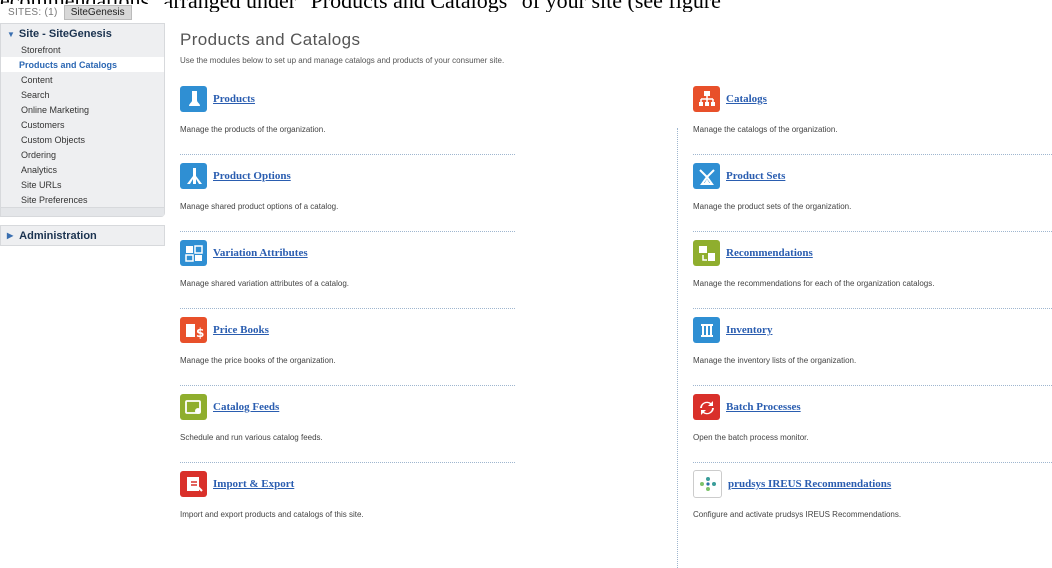 The width and height of the screenshot is (1052, 568). What do you see at coordinates (809, 484) in the screenshot?
I see `module-link: prudsys IREUS Recommendations` at bounding box center [809, 484].